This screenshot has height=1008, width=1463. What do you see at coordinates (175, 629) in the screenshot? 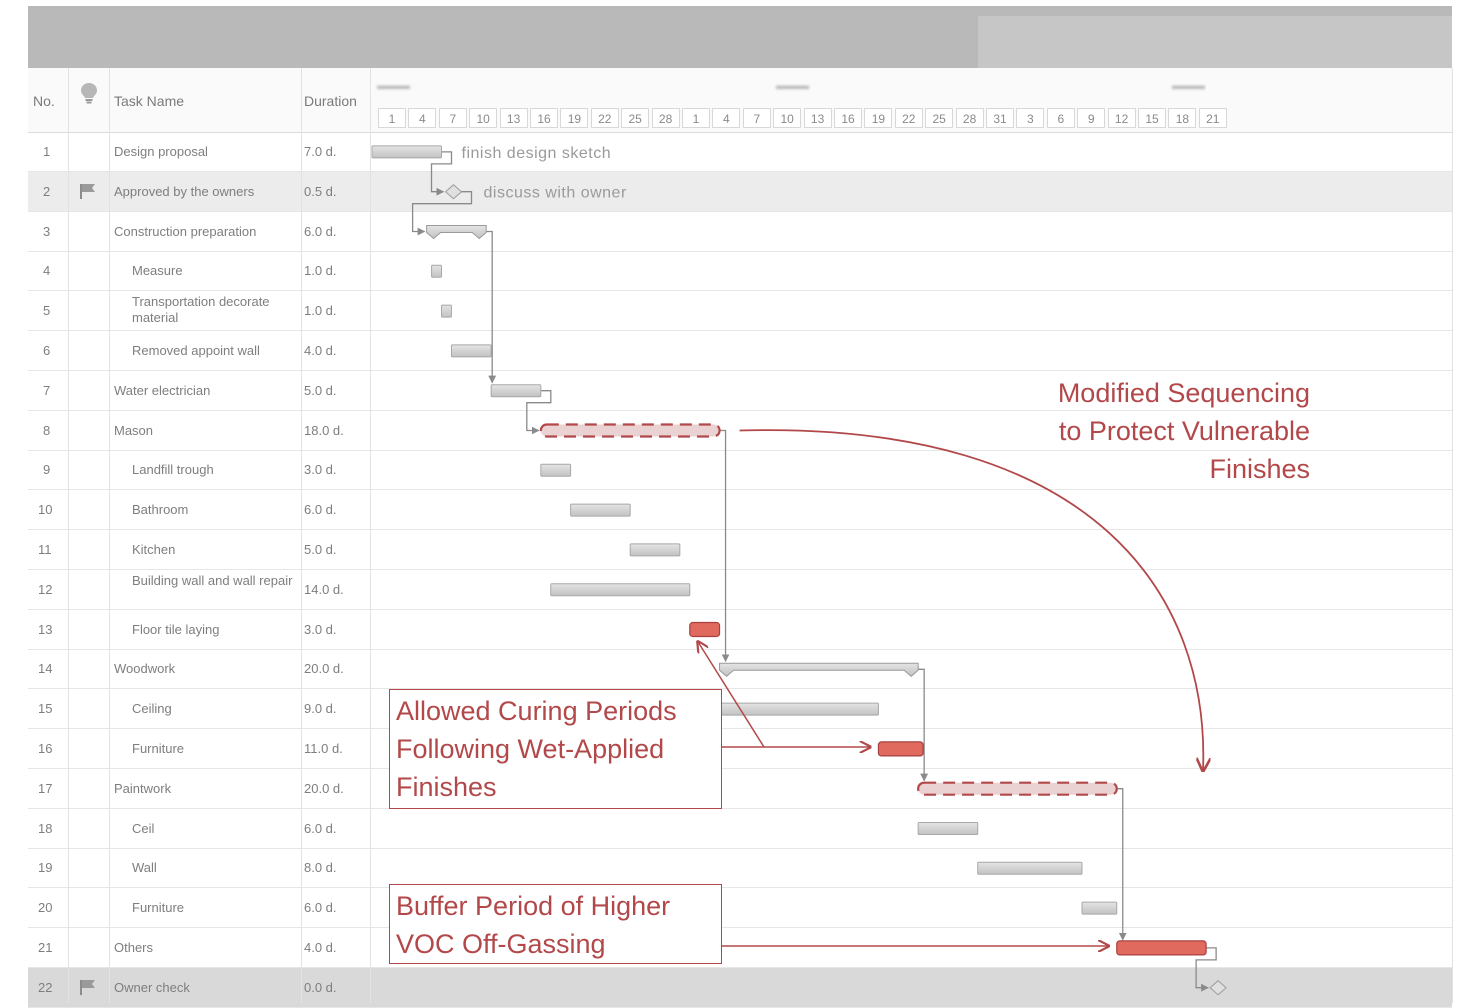
I see `task-name: Floor tile laying` at bounding box center [175, 629].